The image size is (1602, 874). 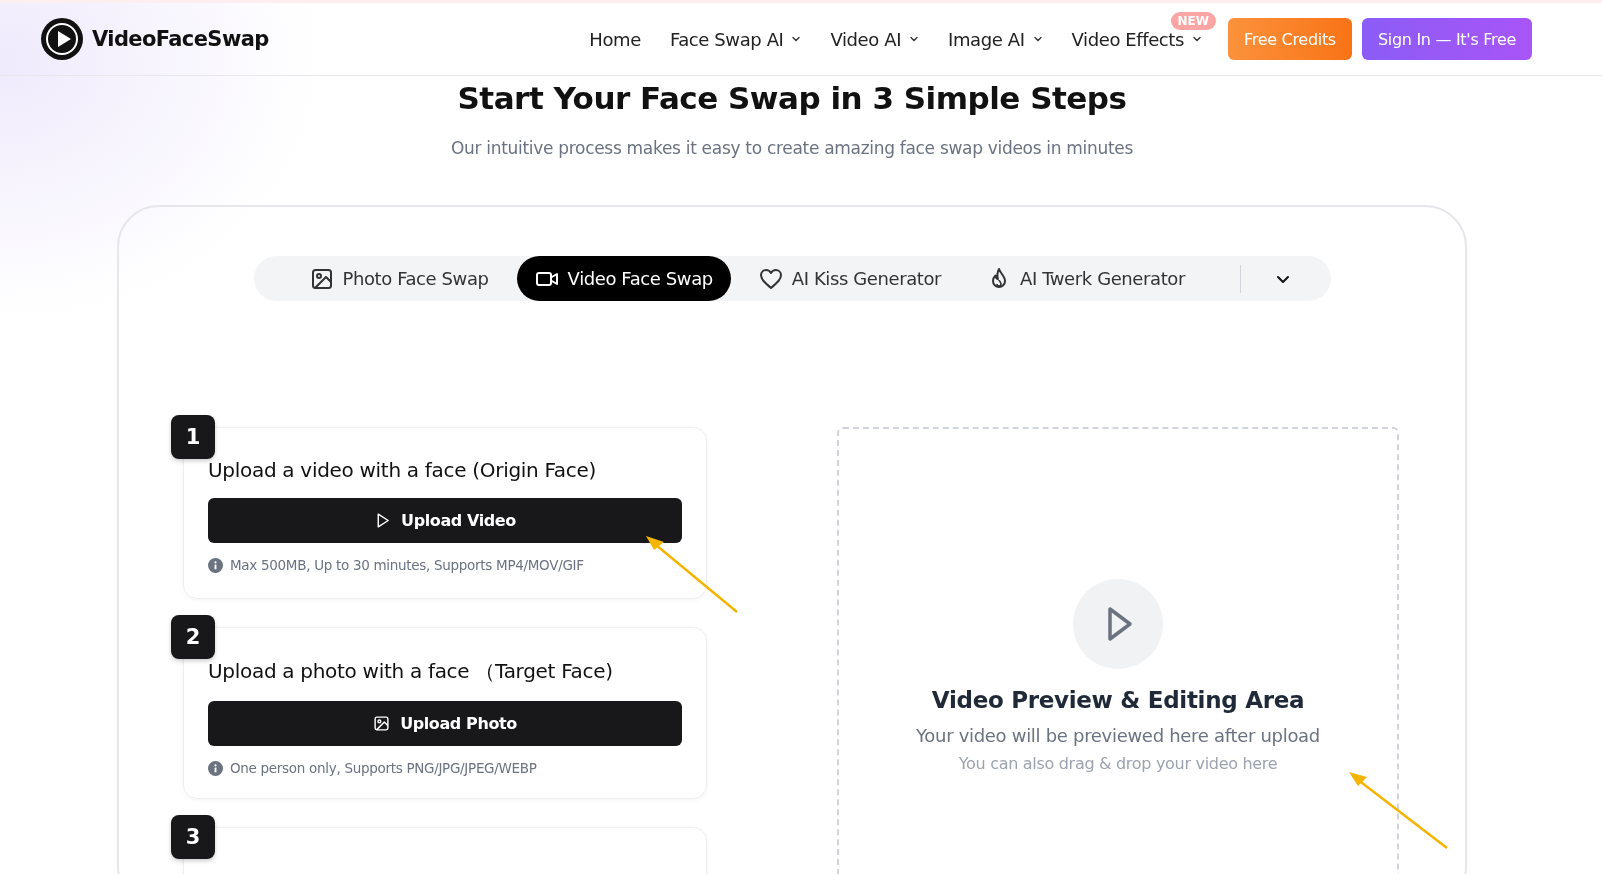 What do you see at coordinates (850, 278) in the screenshot?
I see `tab: AI Kiss Generator` at bounding box center [850, 278].